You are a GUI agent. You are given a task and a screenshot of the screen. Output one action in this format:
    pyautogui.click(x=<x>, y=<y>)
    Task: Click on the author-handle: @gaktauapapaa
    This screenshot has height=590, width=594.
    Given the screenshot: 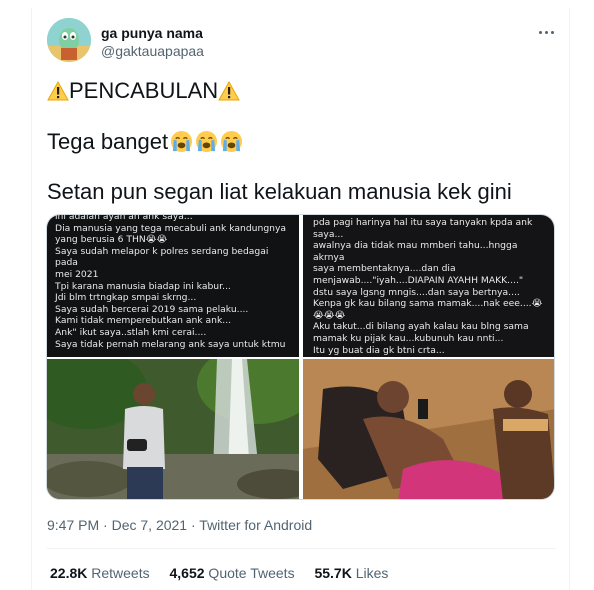 What is the action you would take?
    pyautogui.click(x=152, y=51)
    